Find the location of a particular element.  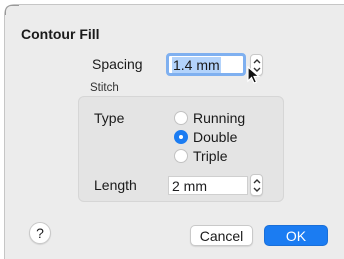

stepper-icon is located at coordinates (257, 185).